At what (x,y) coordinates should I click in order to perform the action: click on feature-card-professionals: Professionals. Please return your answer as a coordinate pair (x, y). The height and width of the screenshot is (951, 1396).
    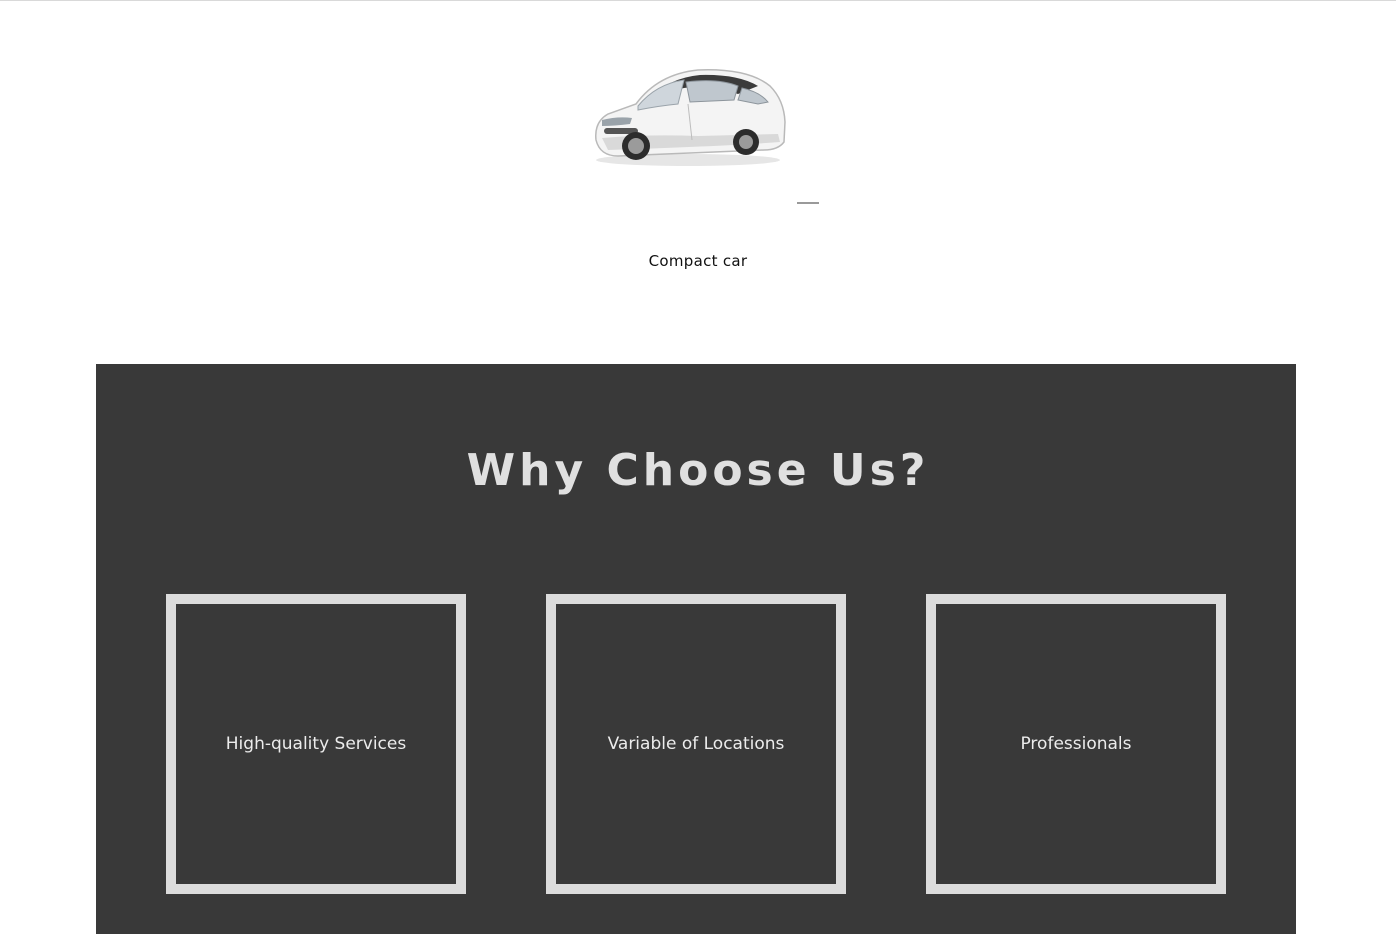
    Looking at the image, I should click on (1076, 744).